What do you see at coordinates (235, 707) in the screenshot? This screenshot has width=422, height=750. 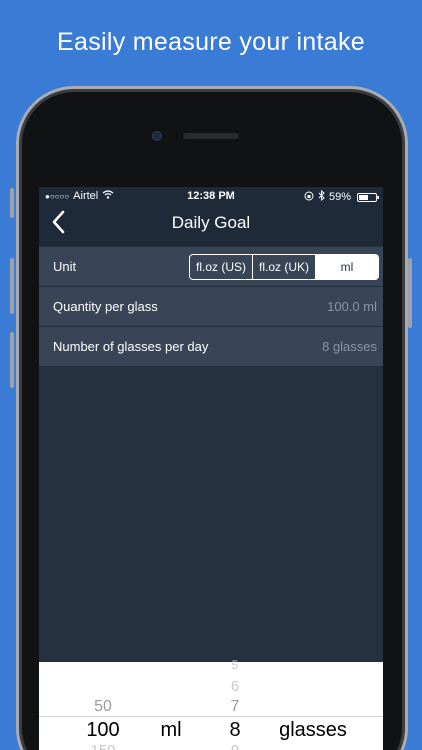 I see `picker-glasses-above0: 7` at bounding box center [235, 707].